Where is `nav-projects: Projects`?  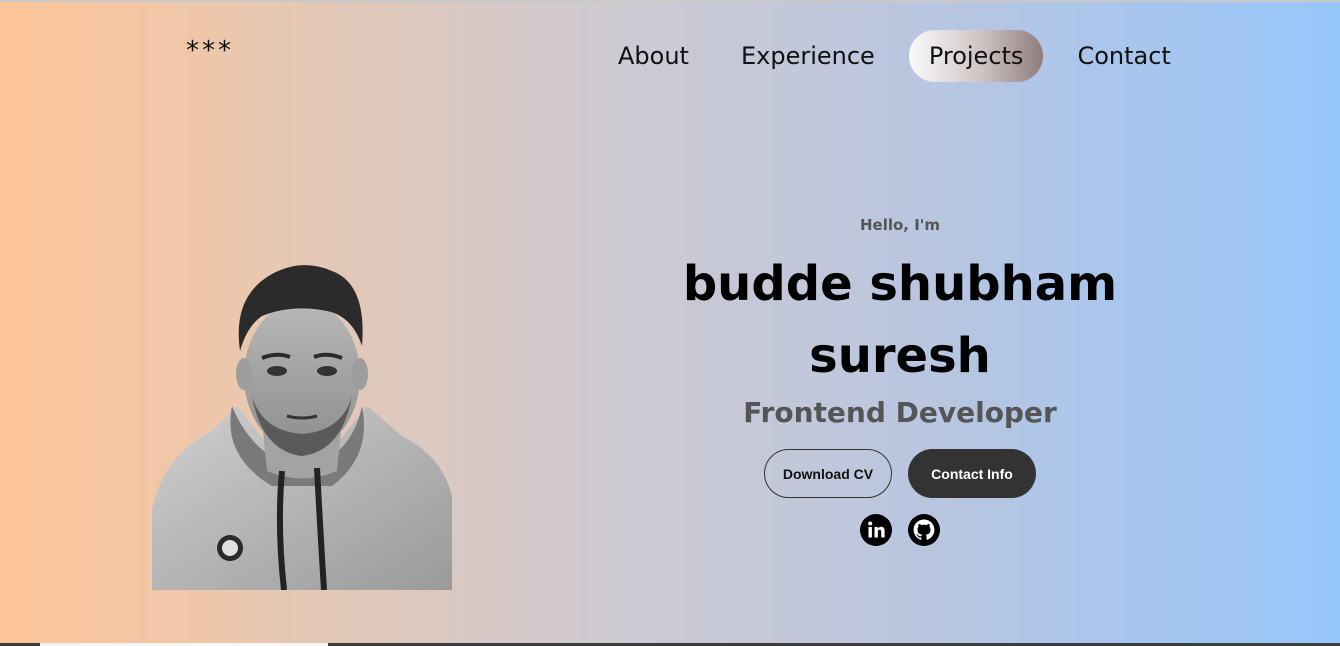
nav-projects: Projects is located at coordinates (976, 56).